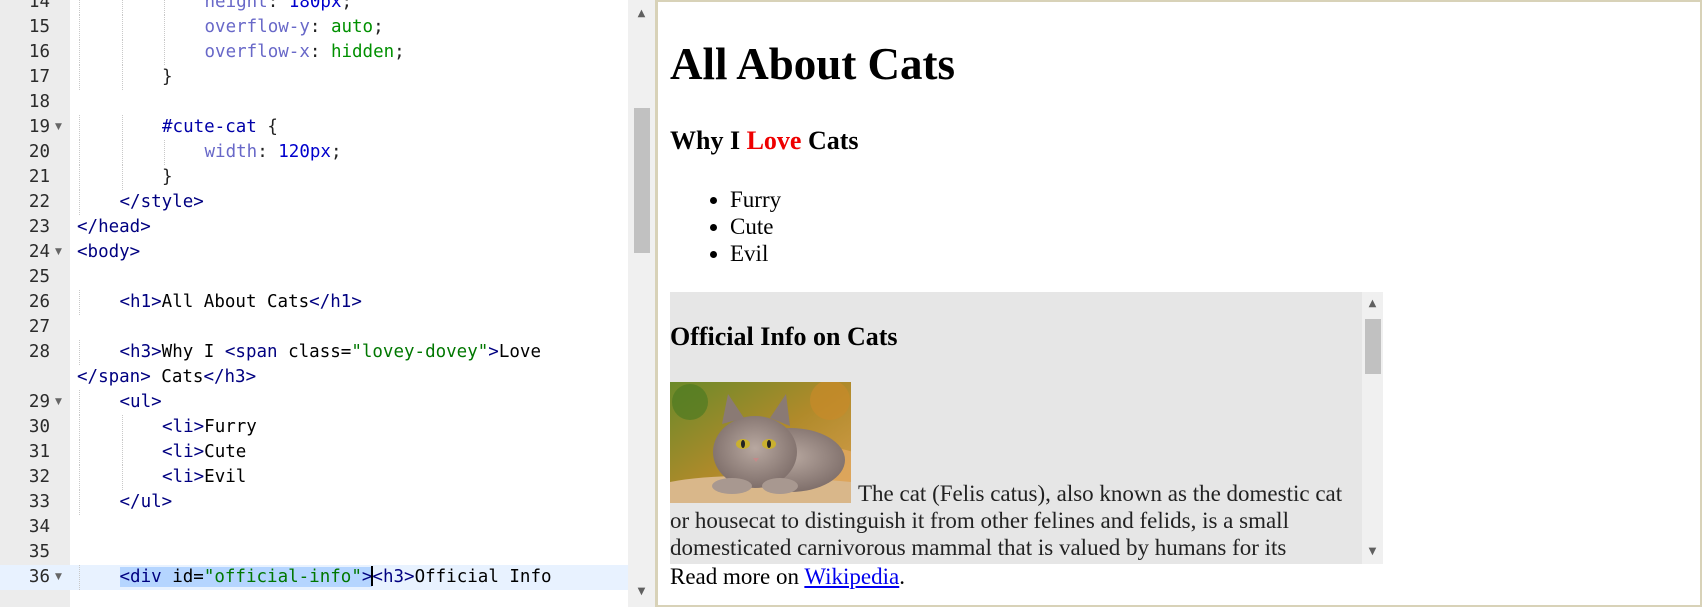 Image resolution: width=1702 pixels, height=607 pixels. I want to click on traits-list: Furry Cute Evil, so click(725, 226).